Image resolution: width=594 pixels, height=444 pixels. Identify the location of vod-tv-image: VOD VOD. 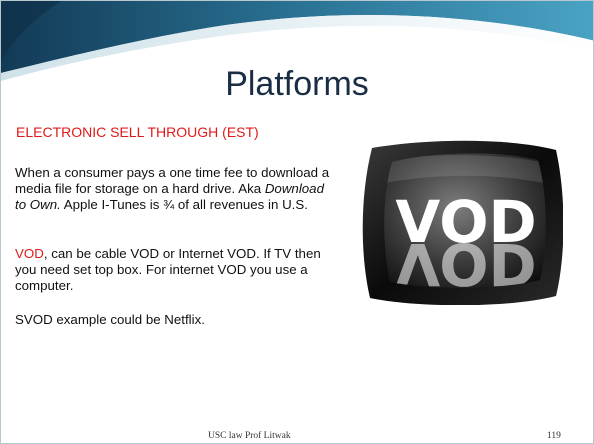
(462, 222).